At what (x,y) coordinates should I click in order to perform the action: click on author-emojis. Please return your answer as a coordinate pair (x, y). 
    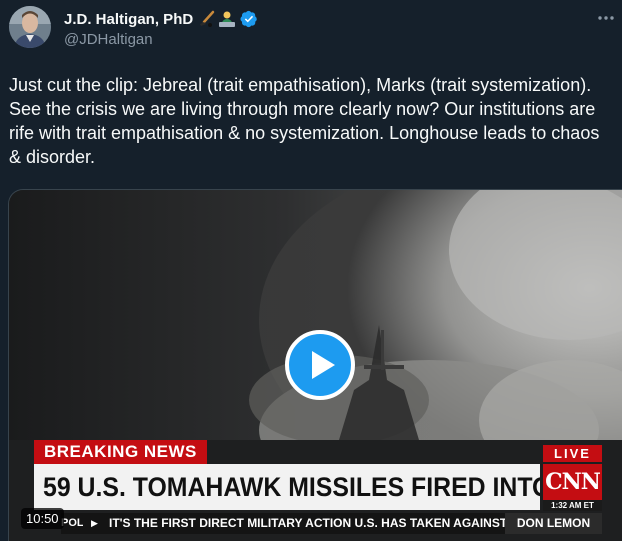
    Looking at the image, I should click on (217, 19).